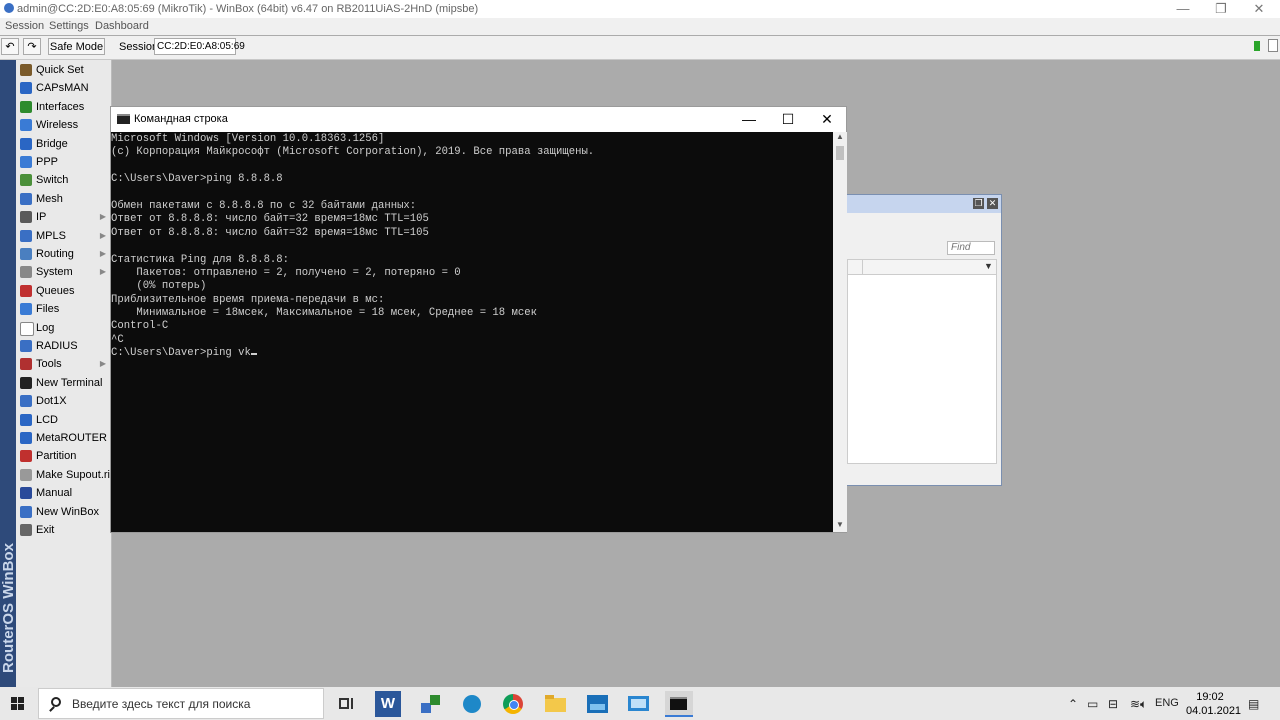  Describe the element at coordinates (64, 217) in the screenshot. I see `sidebar-item-ip: IP ▶` at that location.